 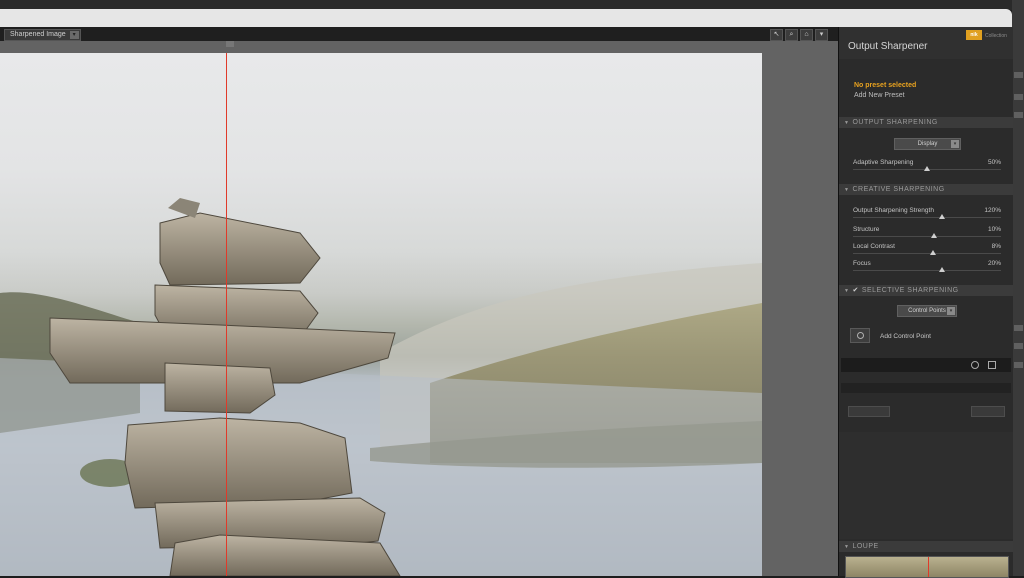 I want to click on loupe-split-line, so click(x=928, y=567).